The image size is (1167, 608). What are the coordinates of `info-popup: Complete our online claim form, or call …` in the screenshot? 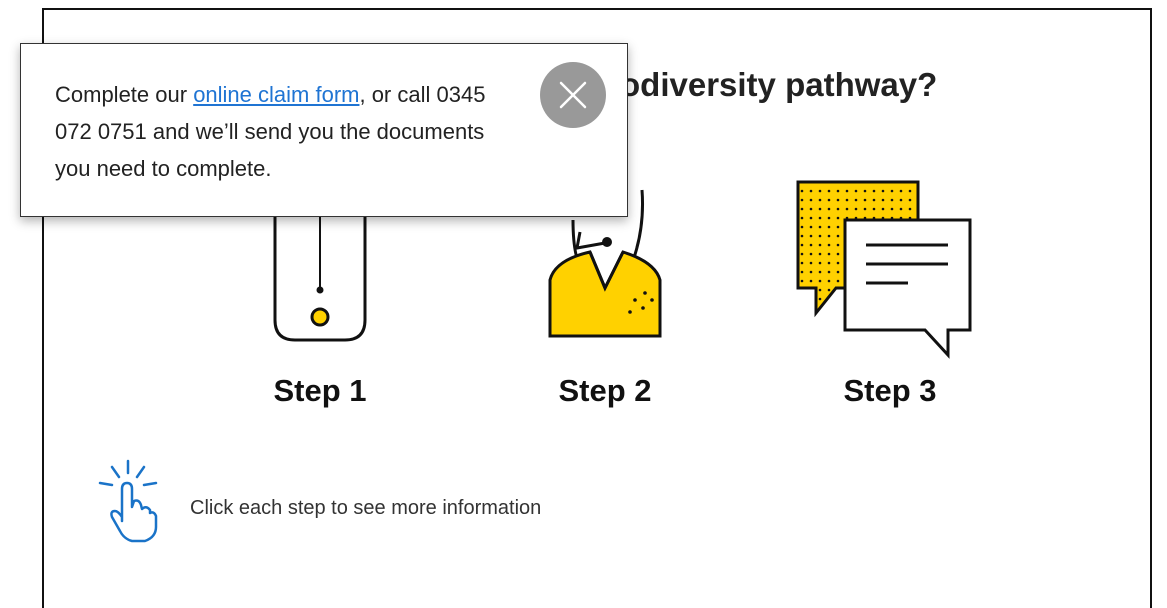 It's located at (324, 130).